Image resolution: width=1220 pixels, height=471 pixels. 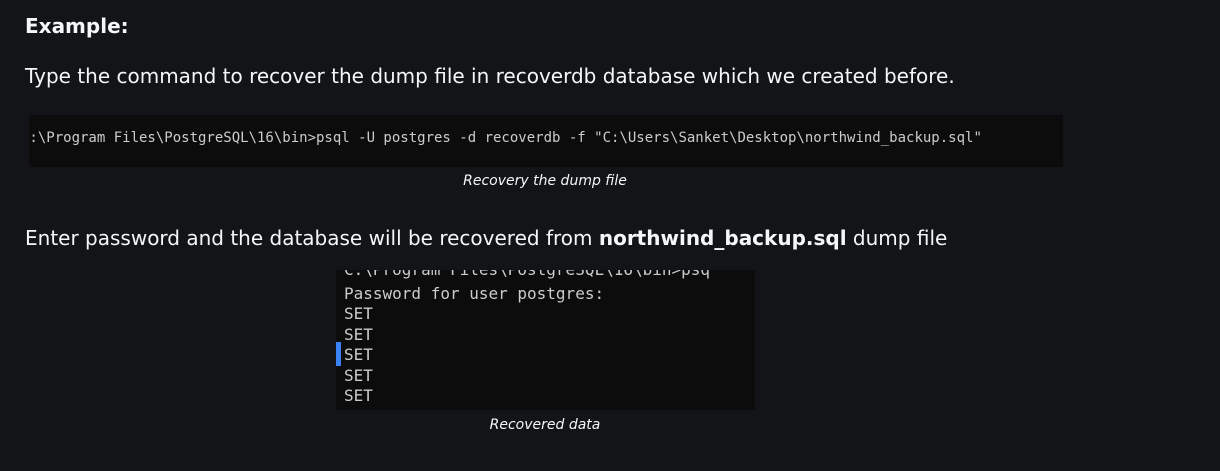 What do you see at coordinates (545, 425) in the screenshot?
I see `terminal-caption: Recovered data` at bounding box center [545, 425].